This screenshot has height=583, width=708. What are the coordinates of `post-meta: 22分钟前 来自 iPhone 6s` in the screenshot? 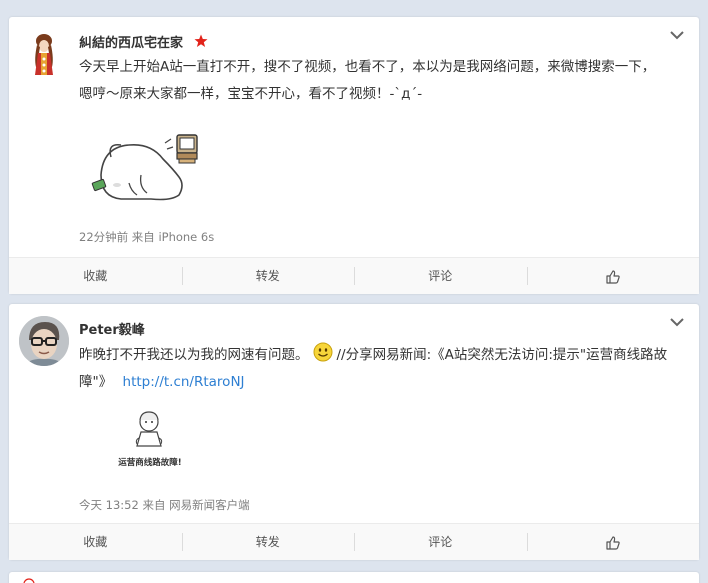 It's located at (146, 237).